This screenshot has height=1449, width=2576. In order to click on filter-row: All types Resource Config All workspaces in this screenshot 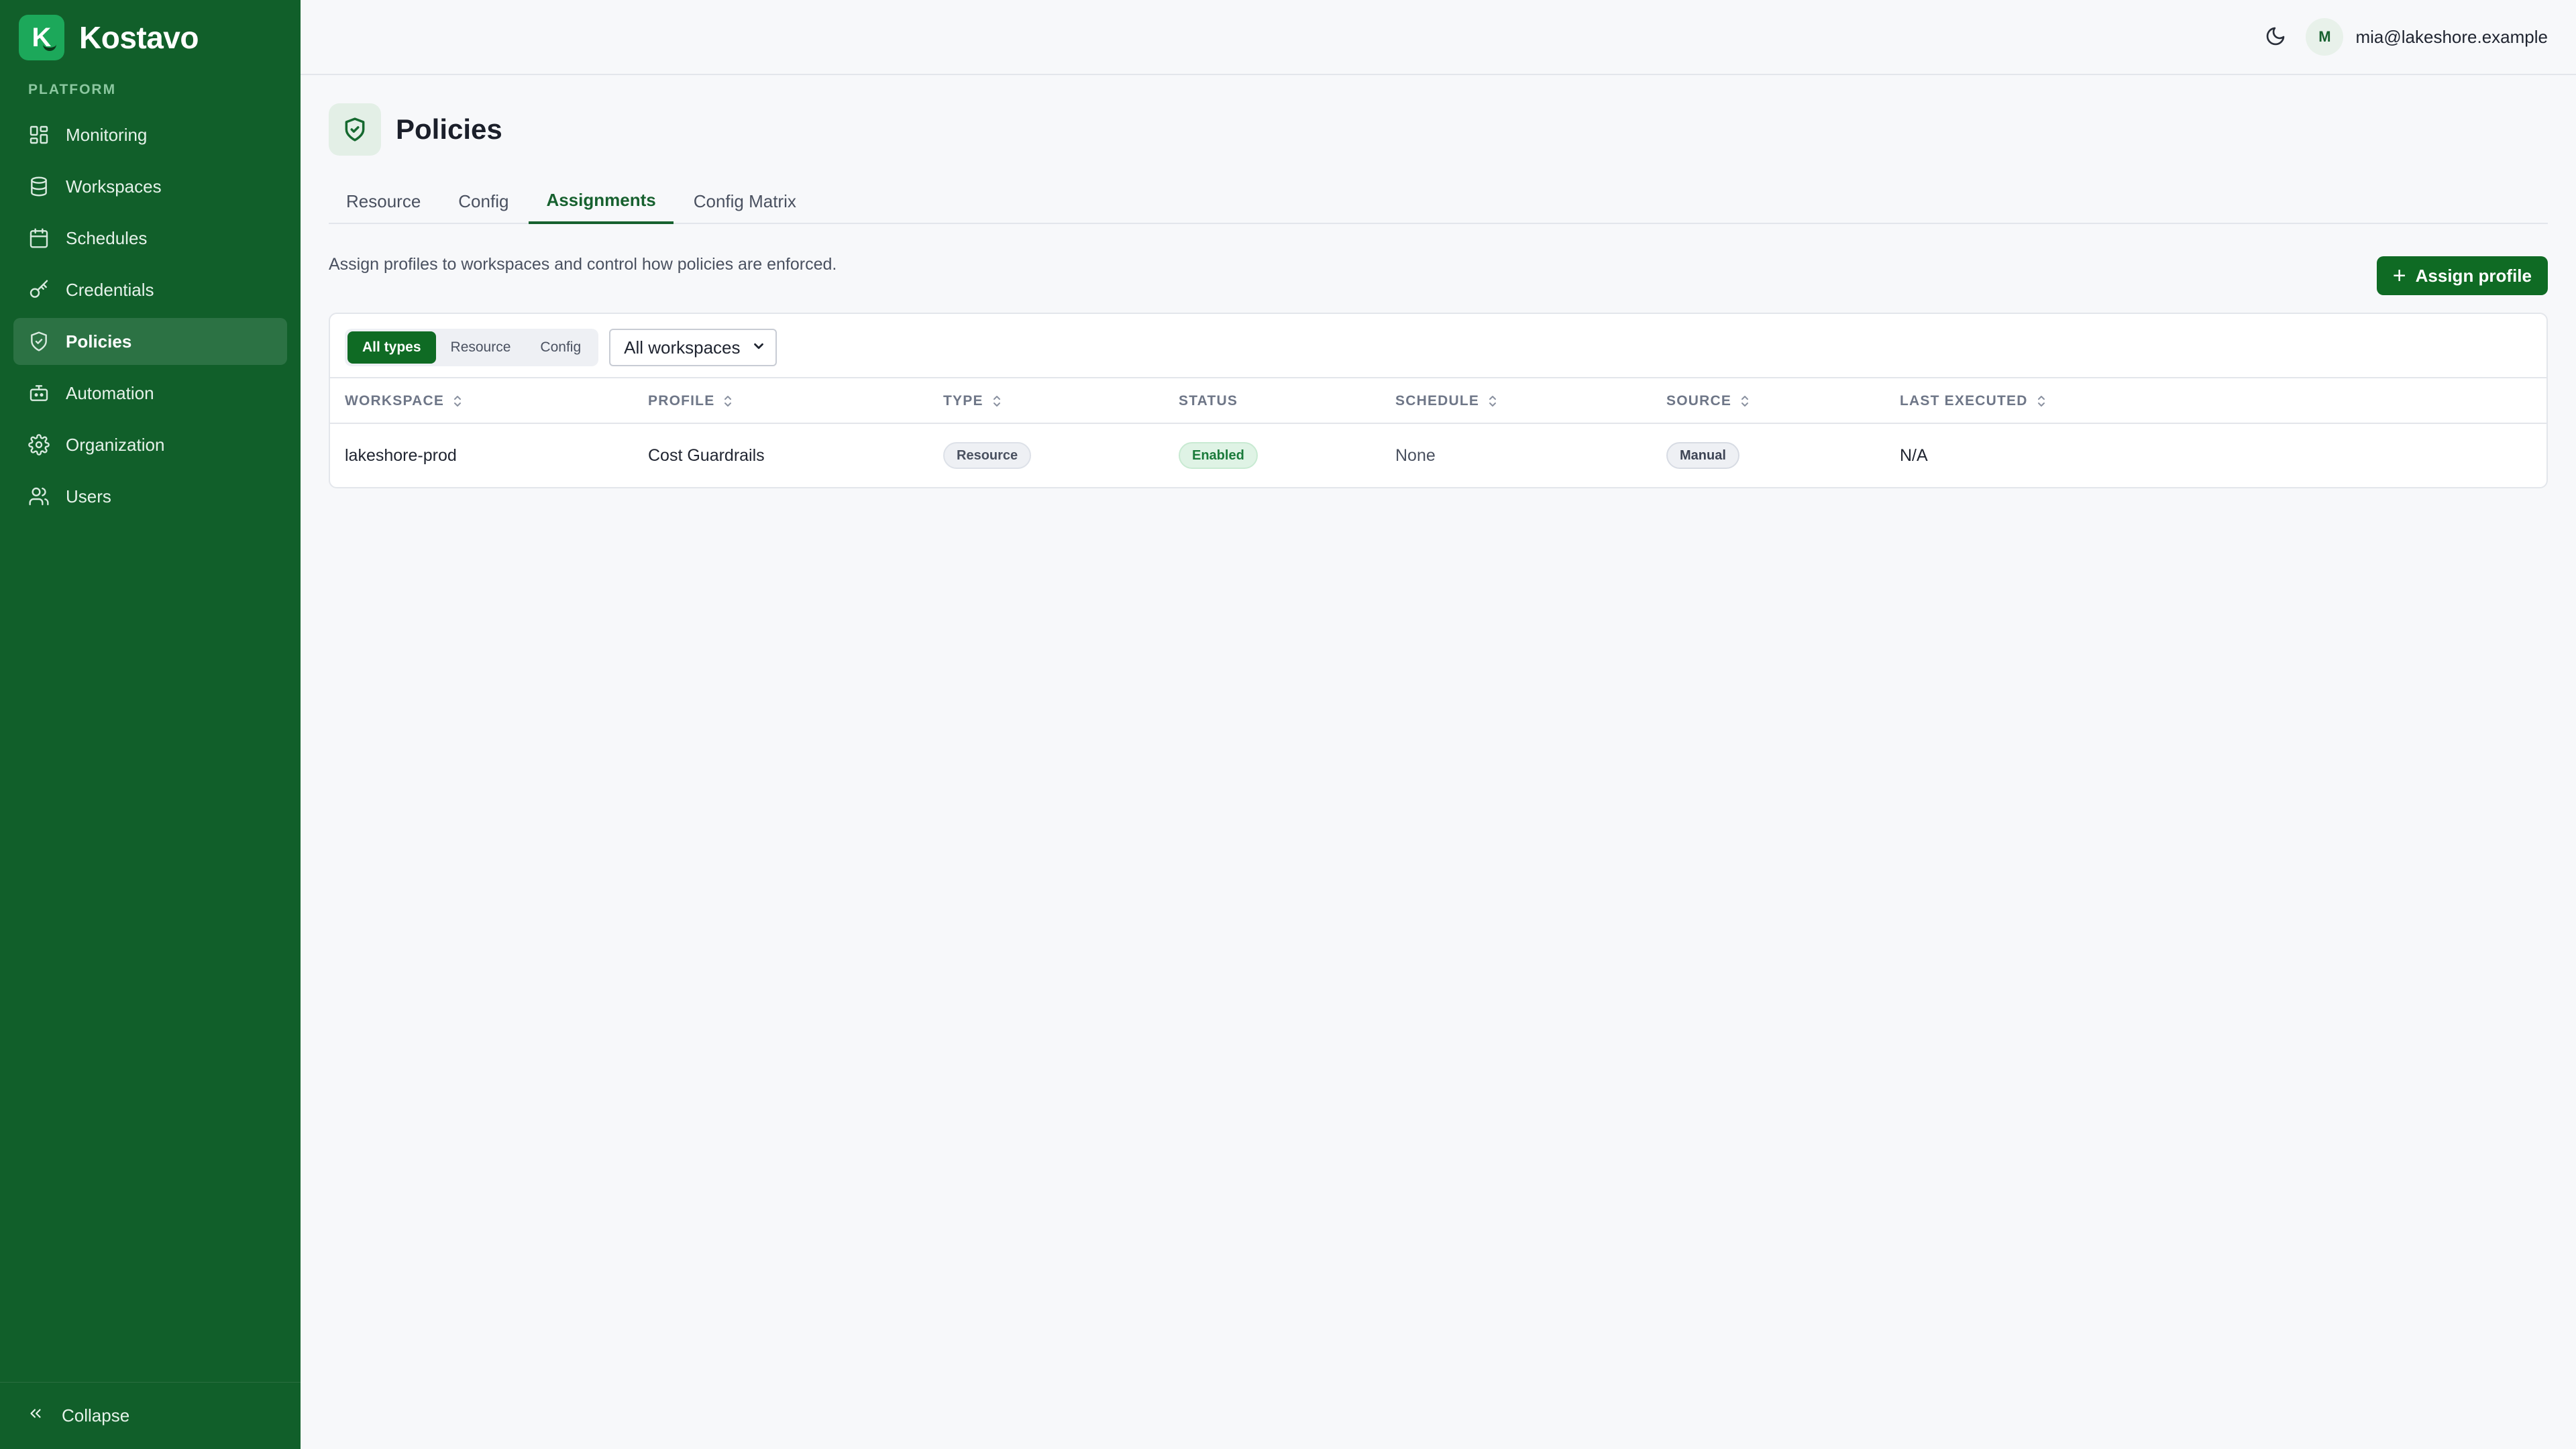, I will do `click(561, 347)`.